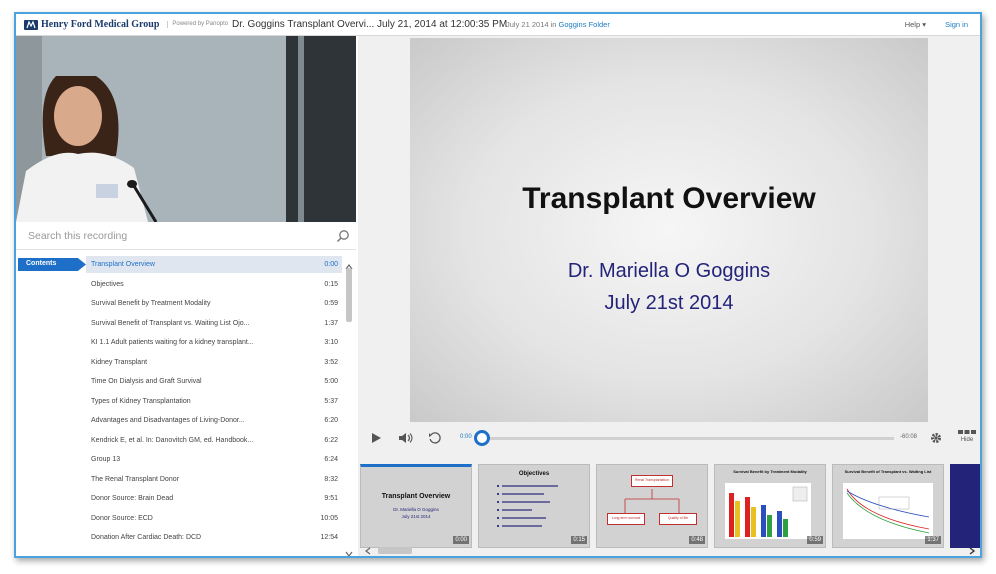  Describe the element at coordinates (466, 437) in the screenshot. I see `elapsed-time: 0:00` at that location.